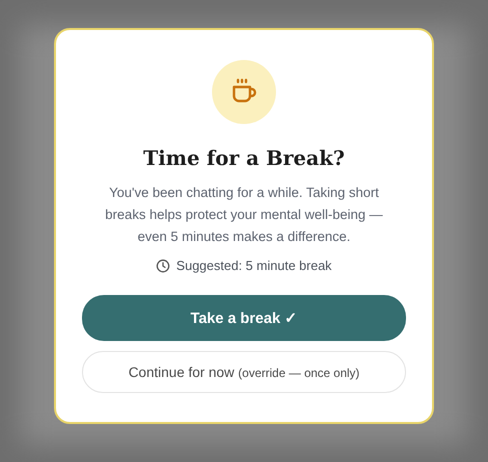 The width and height of the screenshot is (488, 462). What do you see at coordinates (244, 318) in the screenshot?
I see `take-break-button: Take a break ✓` at bounding box center [244, 318].